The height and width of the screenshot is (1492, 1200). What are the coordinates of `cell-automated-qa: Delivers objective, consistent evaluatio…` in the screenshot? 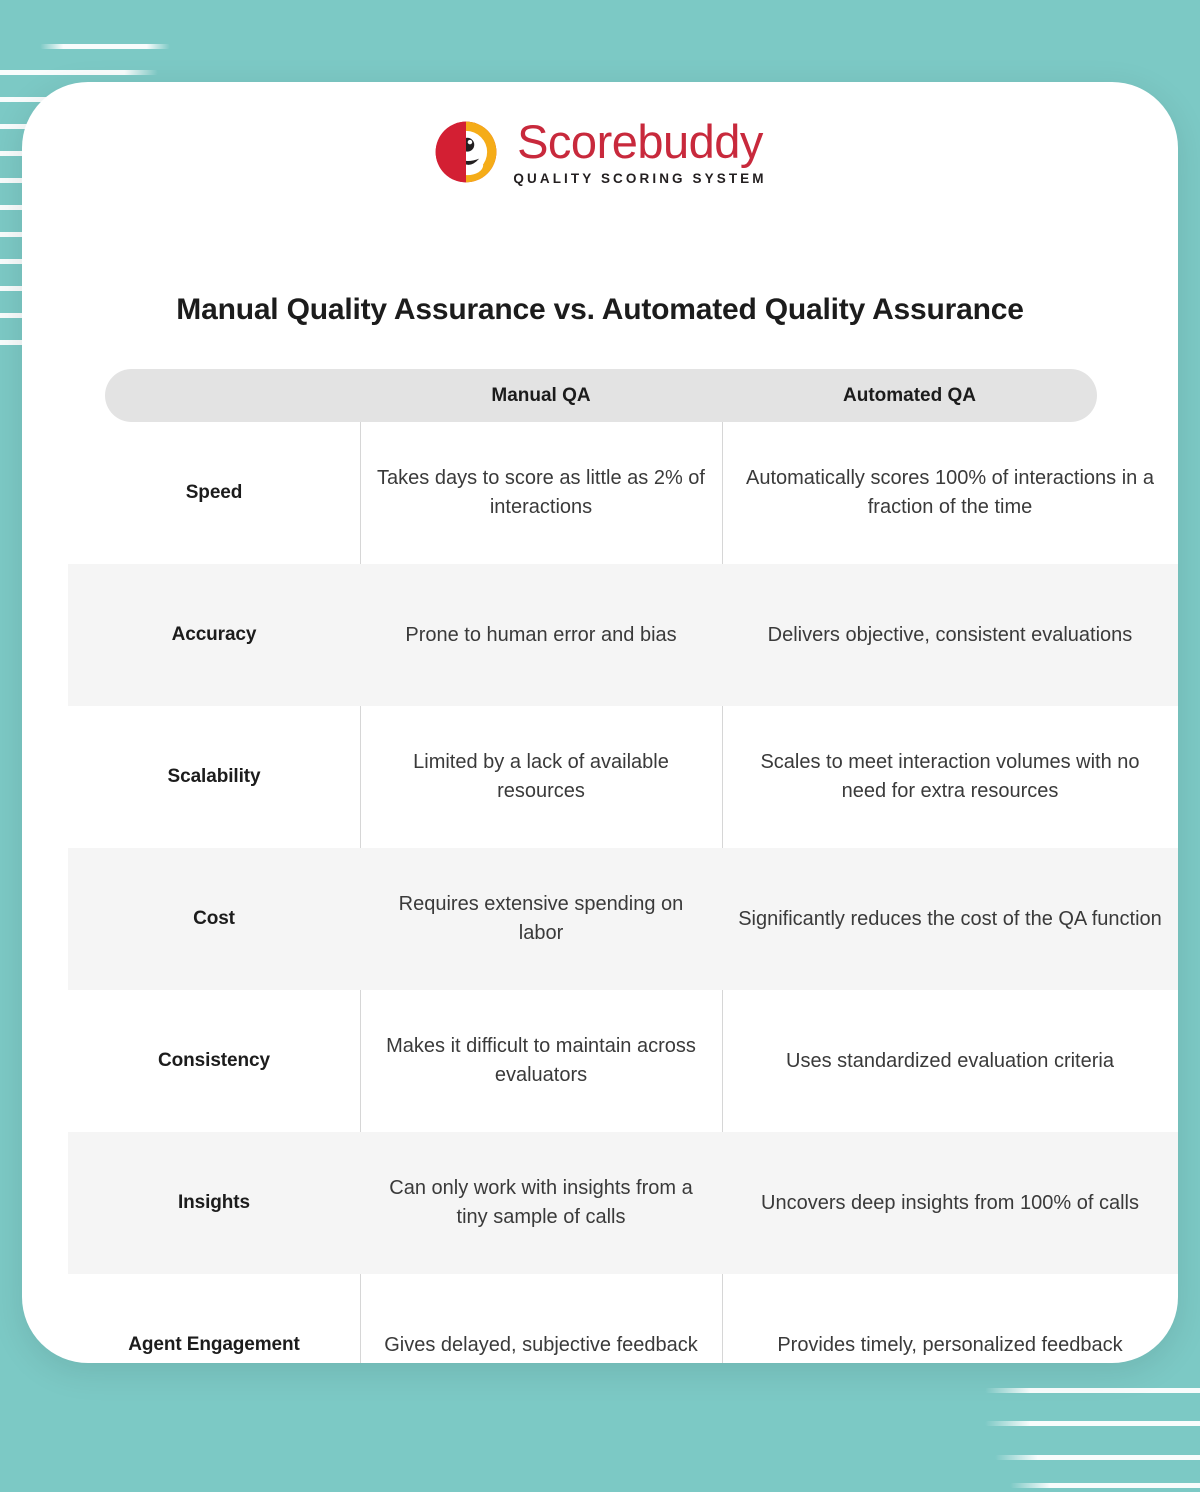 It's located at (950, 634).